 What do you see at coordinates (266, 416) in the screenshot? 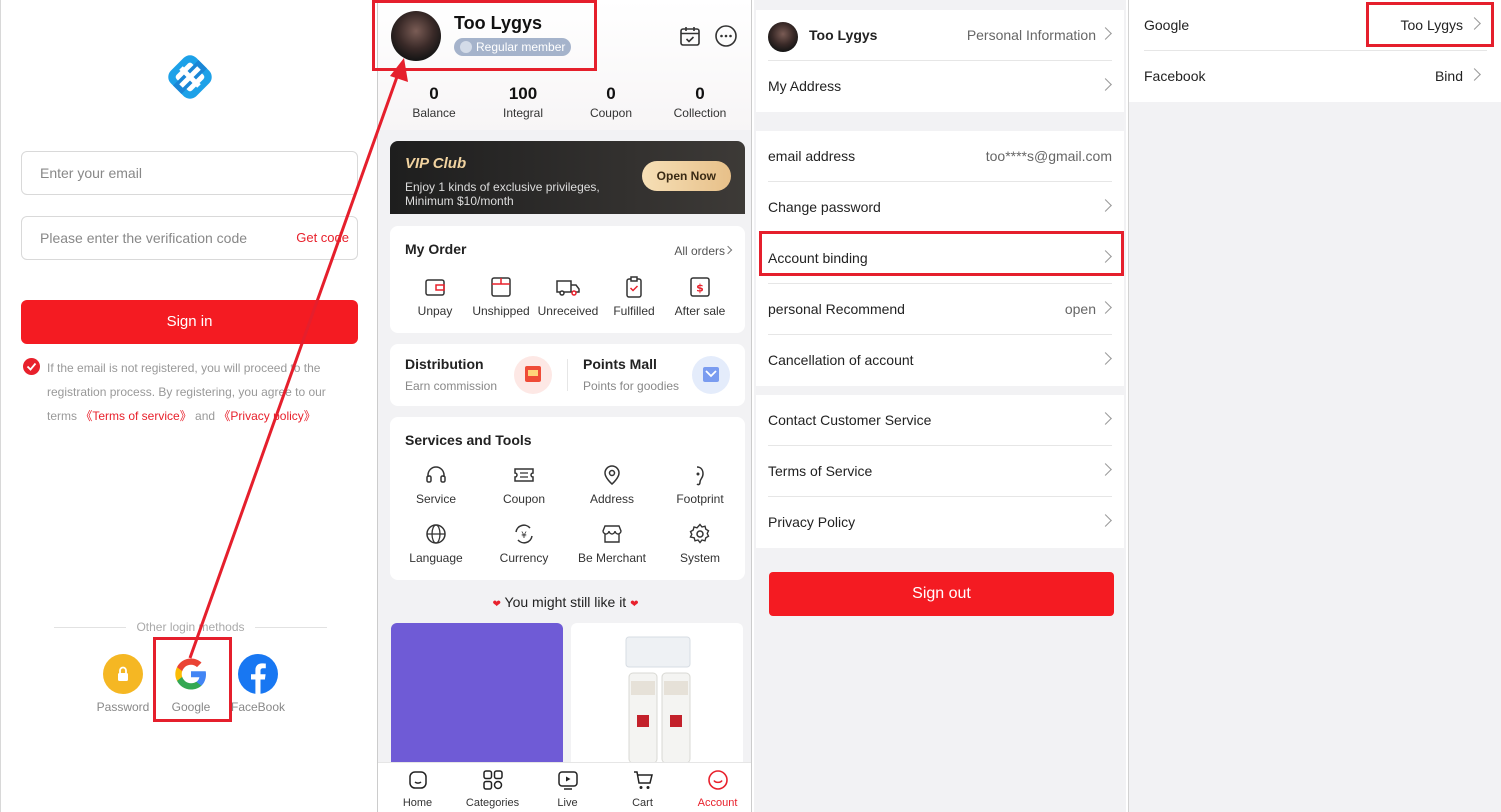
I see `privacy-policy-link: 《Privacy policy》` at bounding box center [266, 416].